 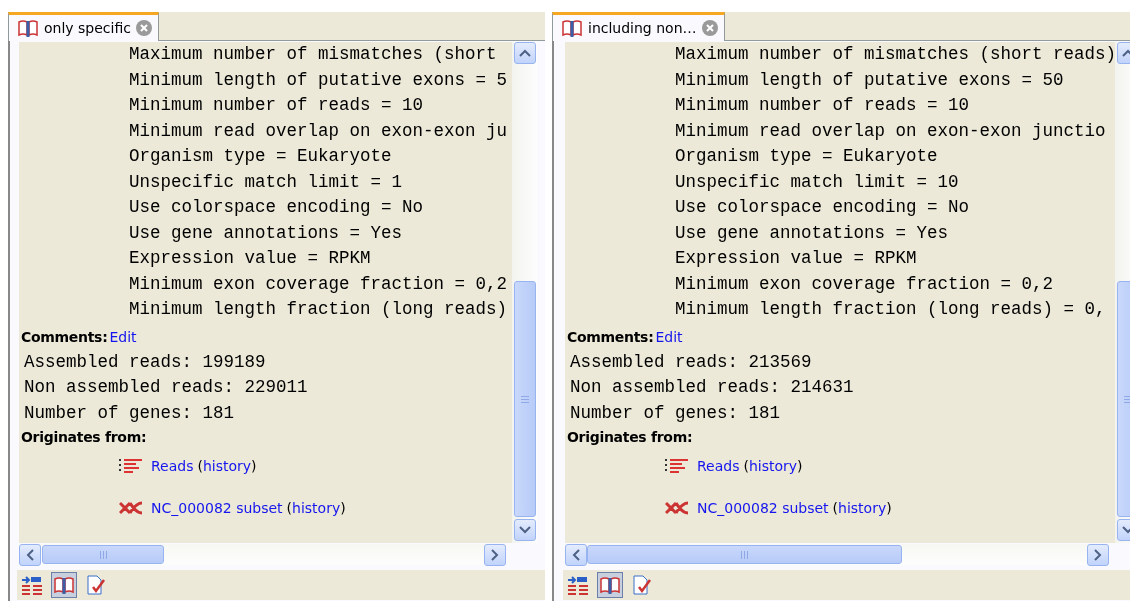 I want to click on statistic-line: Assembled reads: 213569, so click(x=691, y=362).